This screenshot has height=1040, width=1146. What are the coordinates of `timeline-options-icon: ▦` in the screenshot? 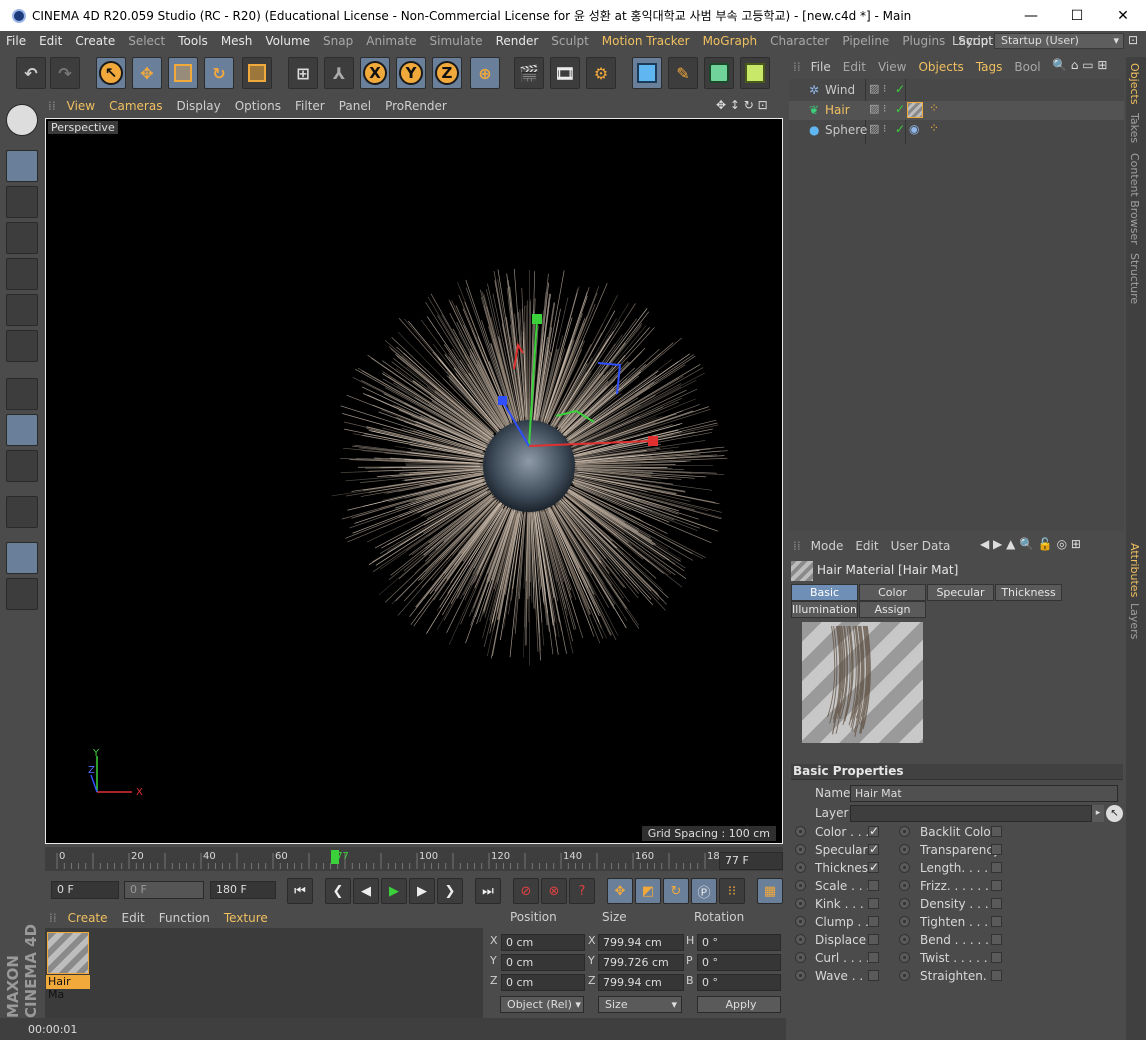 It's located at (770, 891).